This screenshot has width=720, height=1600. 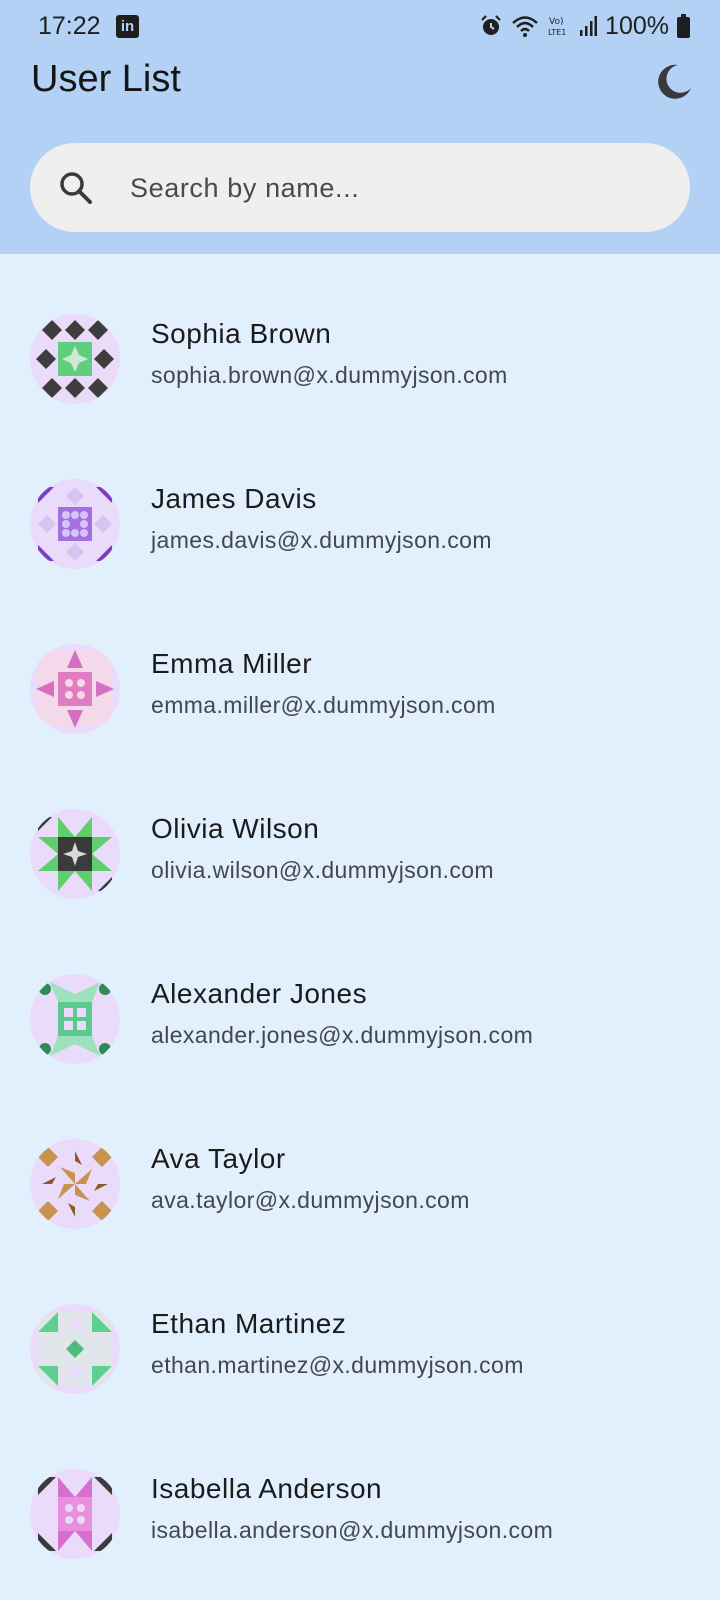 I want to click on user-email: isabella.anderson@x.dummyjson.com, so click(x=352, y=1530).